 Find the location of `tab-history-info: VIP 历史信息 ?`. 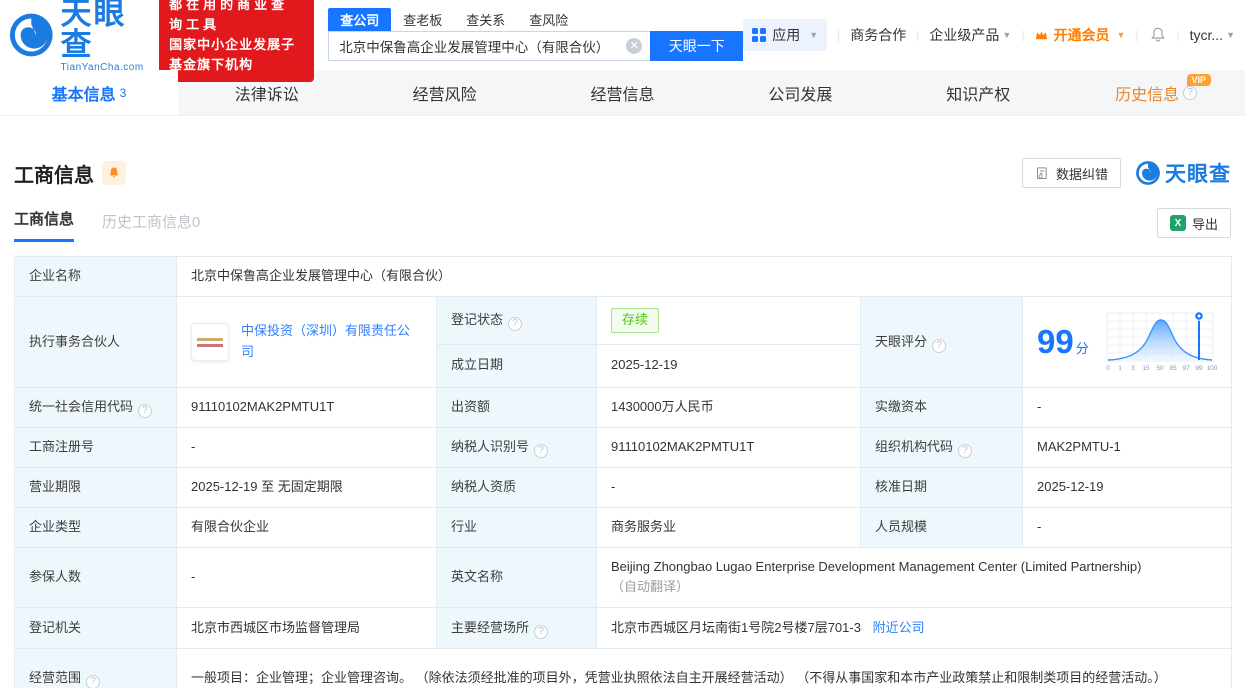

tab-history-info: VIP 历史信息 ? is located at coordinates (1156, 92).